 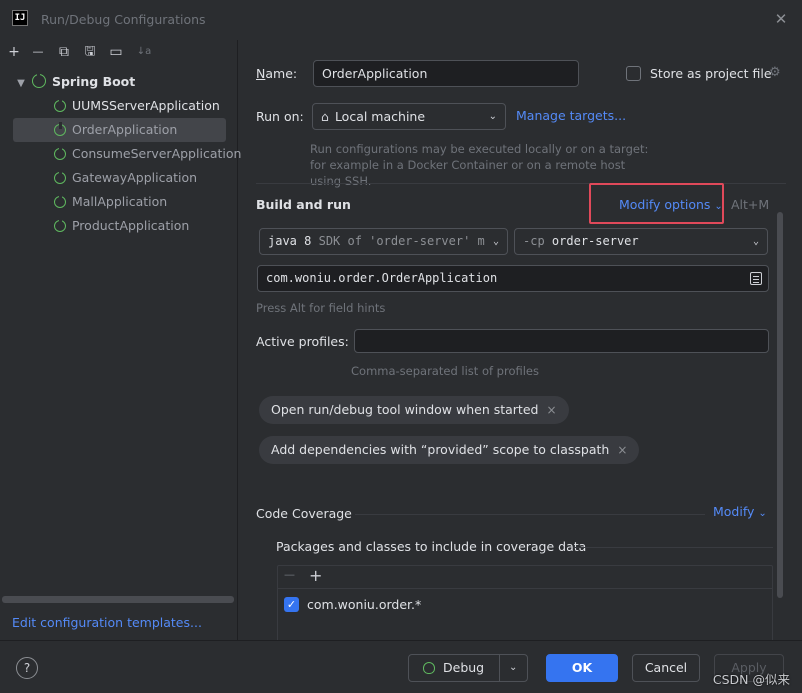 I want to click on cancel-button: Cancel, so click(x=666, y=668).